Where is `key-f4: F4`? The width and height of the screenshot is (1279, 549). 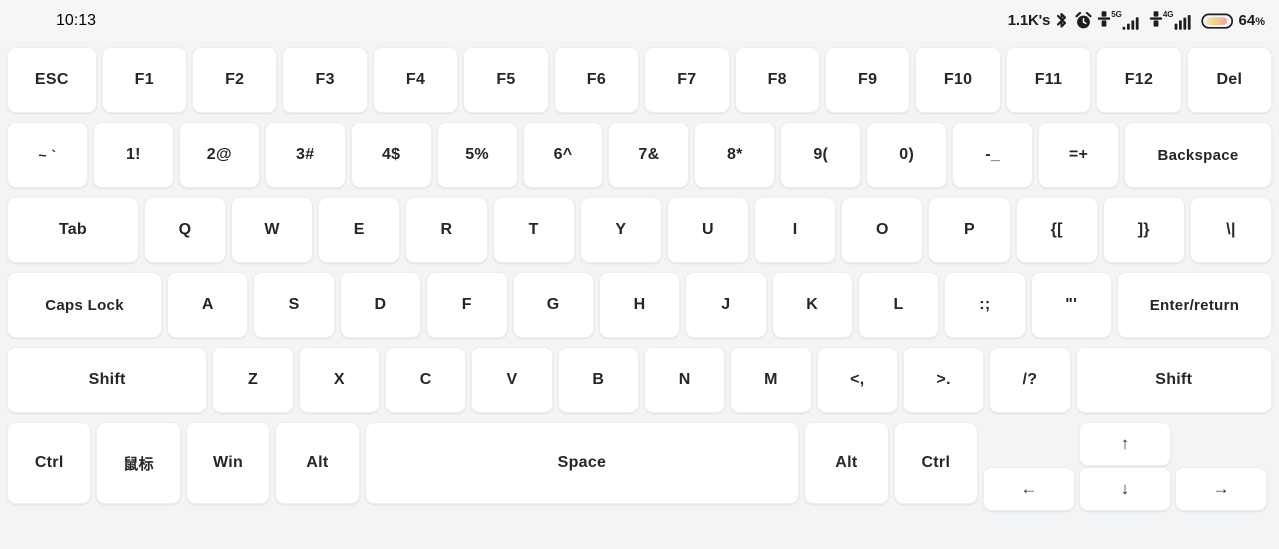 key-f4: F4 is located at coordinates (415, 80).